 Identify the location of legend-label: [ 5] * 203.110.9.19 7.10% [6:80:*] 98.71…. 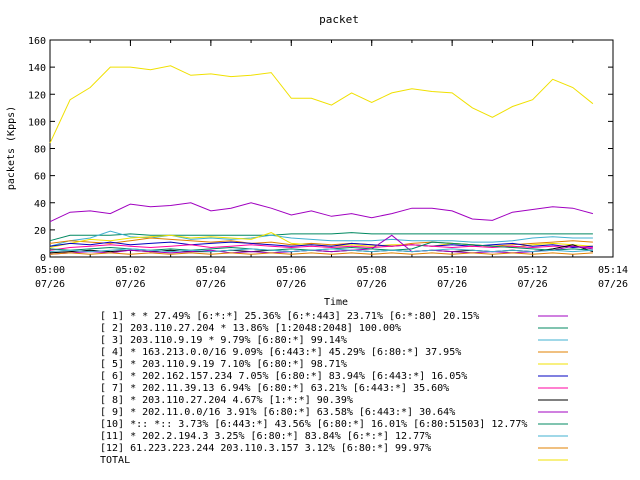
(223, 364).